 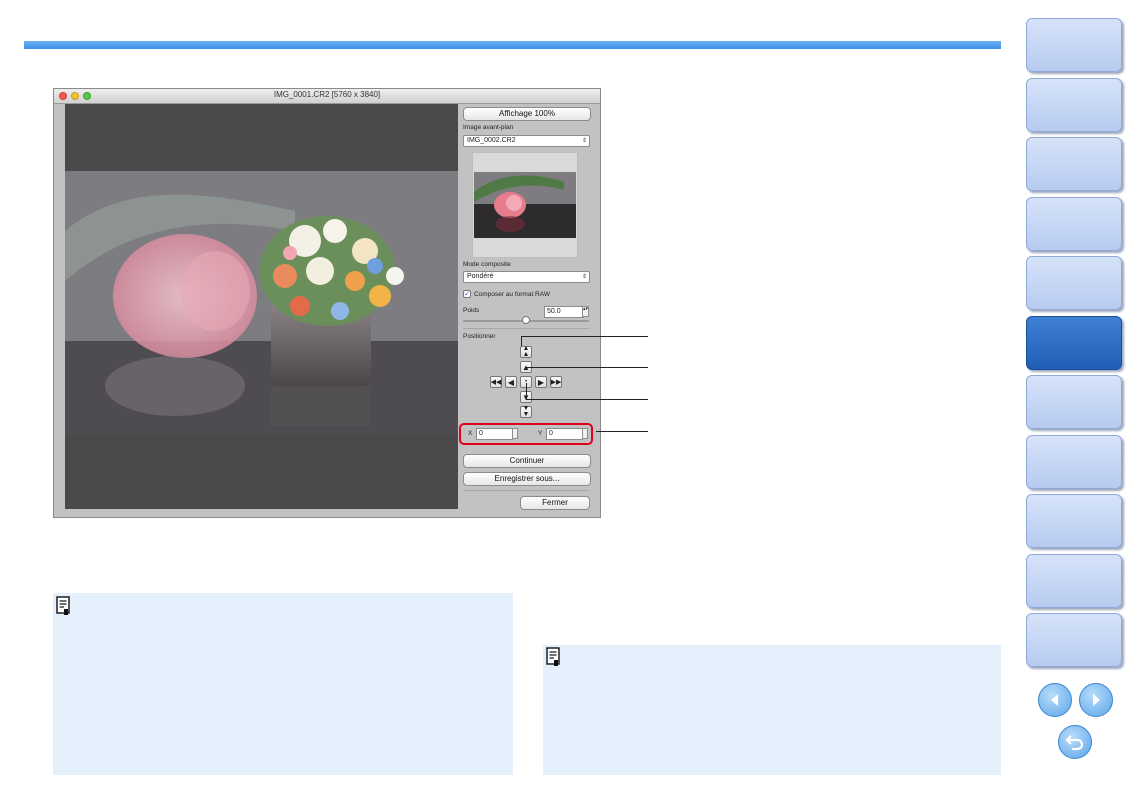 What do you see at coordinates (512, 45) in the screenshot?
I see `header-bar` at bounding box center [512, 45].